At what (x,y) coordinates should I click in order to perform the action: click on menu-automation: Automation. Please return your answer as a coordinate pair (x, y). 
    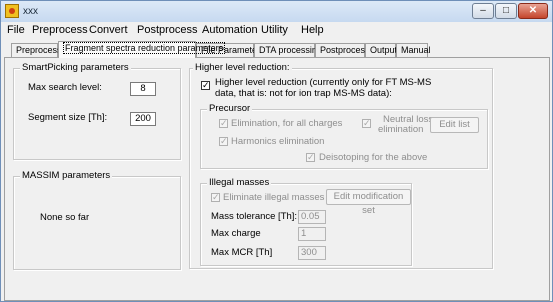
    Looking at the image, I should click on (230, 30).